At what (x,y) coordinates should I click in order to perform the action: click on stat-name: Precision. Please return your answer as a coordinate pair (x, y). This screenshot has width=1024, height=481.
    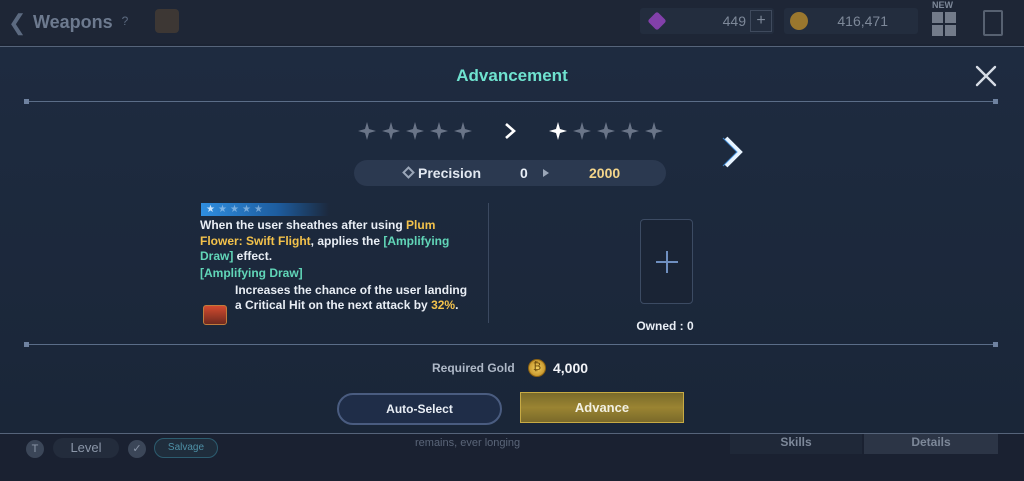
    Looking at the image, I should click on (450, 173).